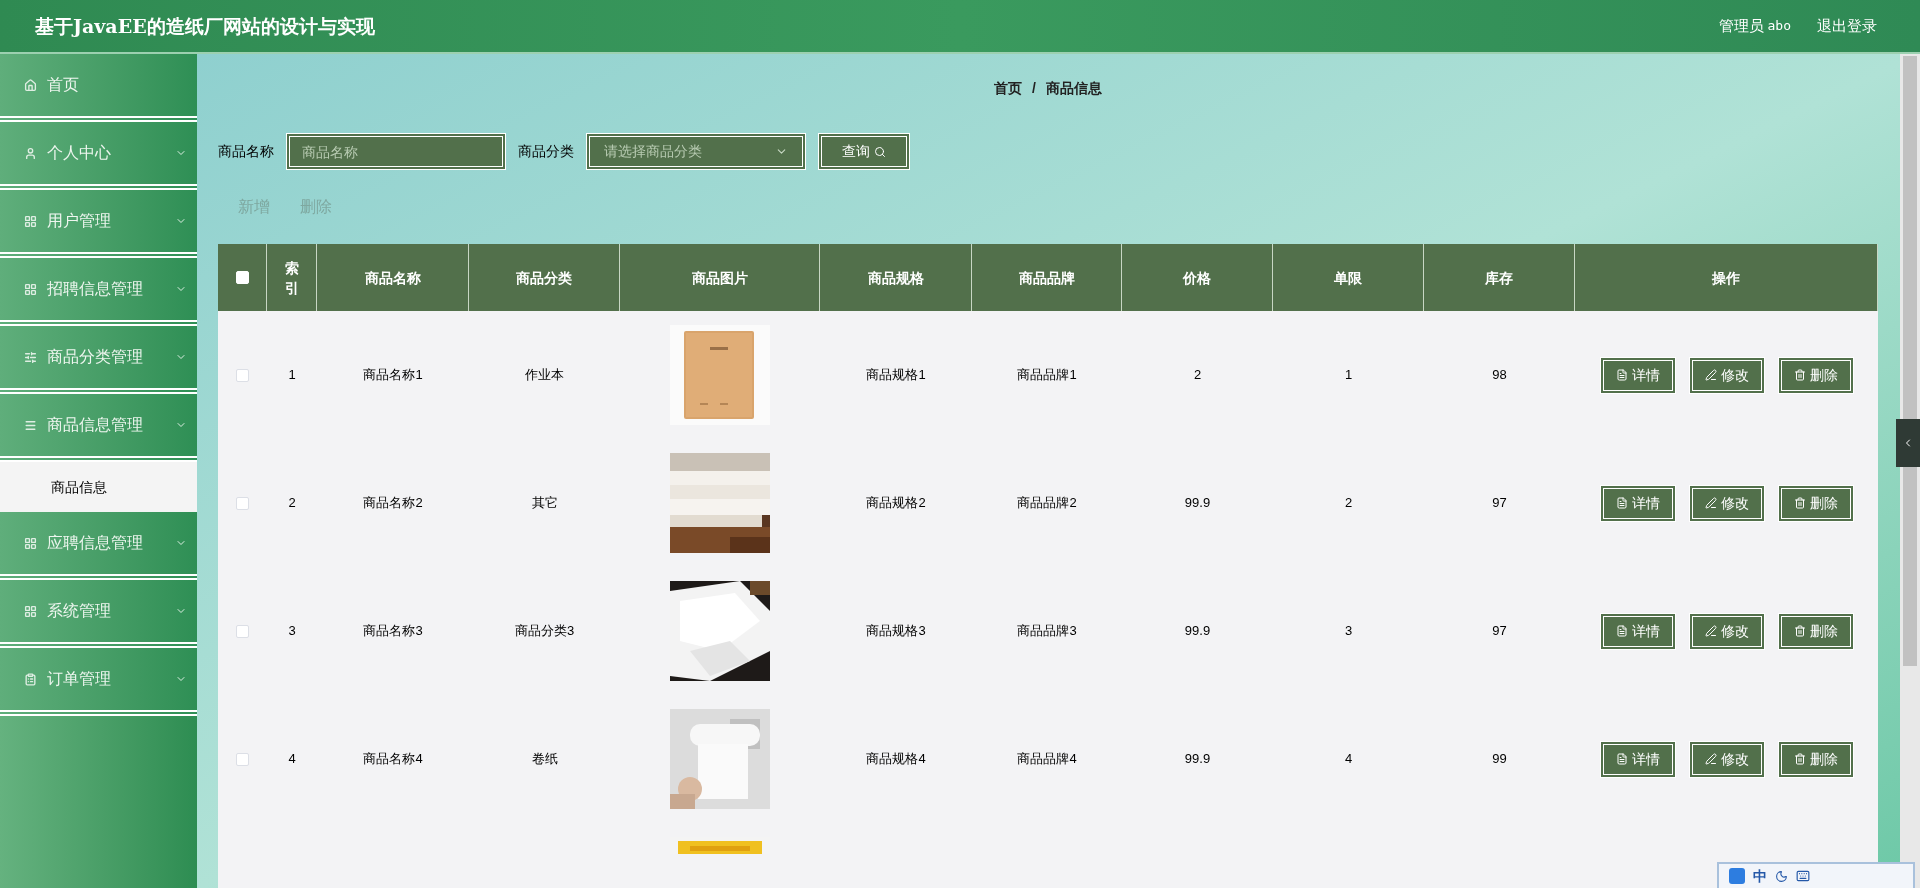  Describe the element at coordinates (98, 224) in the screenshot. I see `sidebar-item: 用户管理` at that location.